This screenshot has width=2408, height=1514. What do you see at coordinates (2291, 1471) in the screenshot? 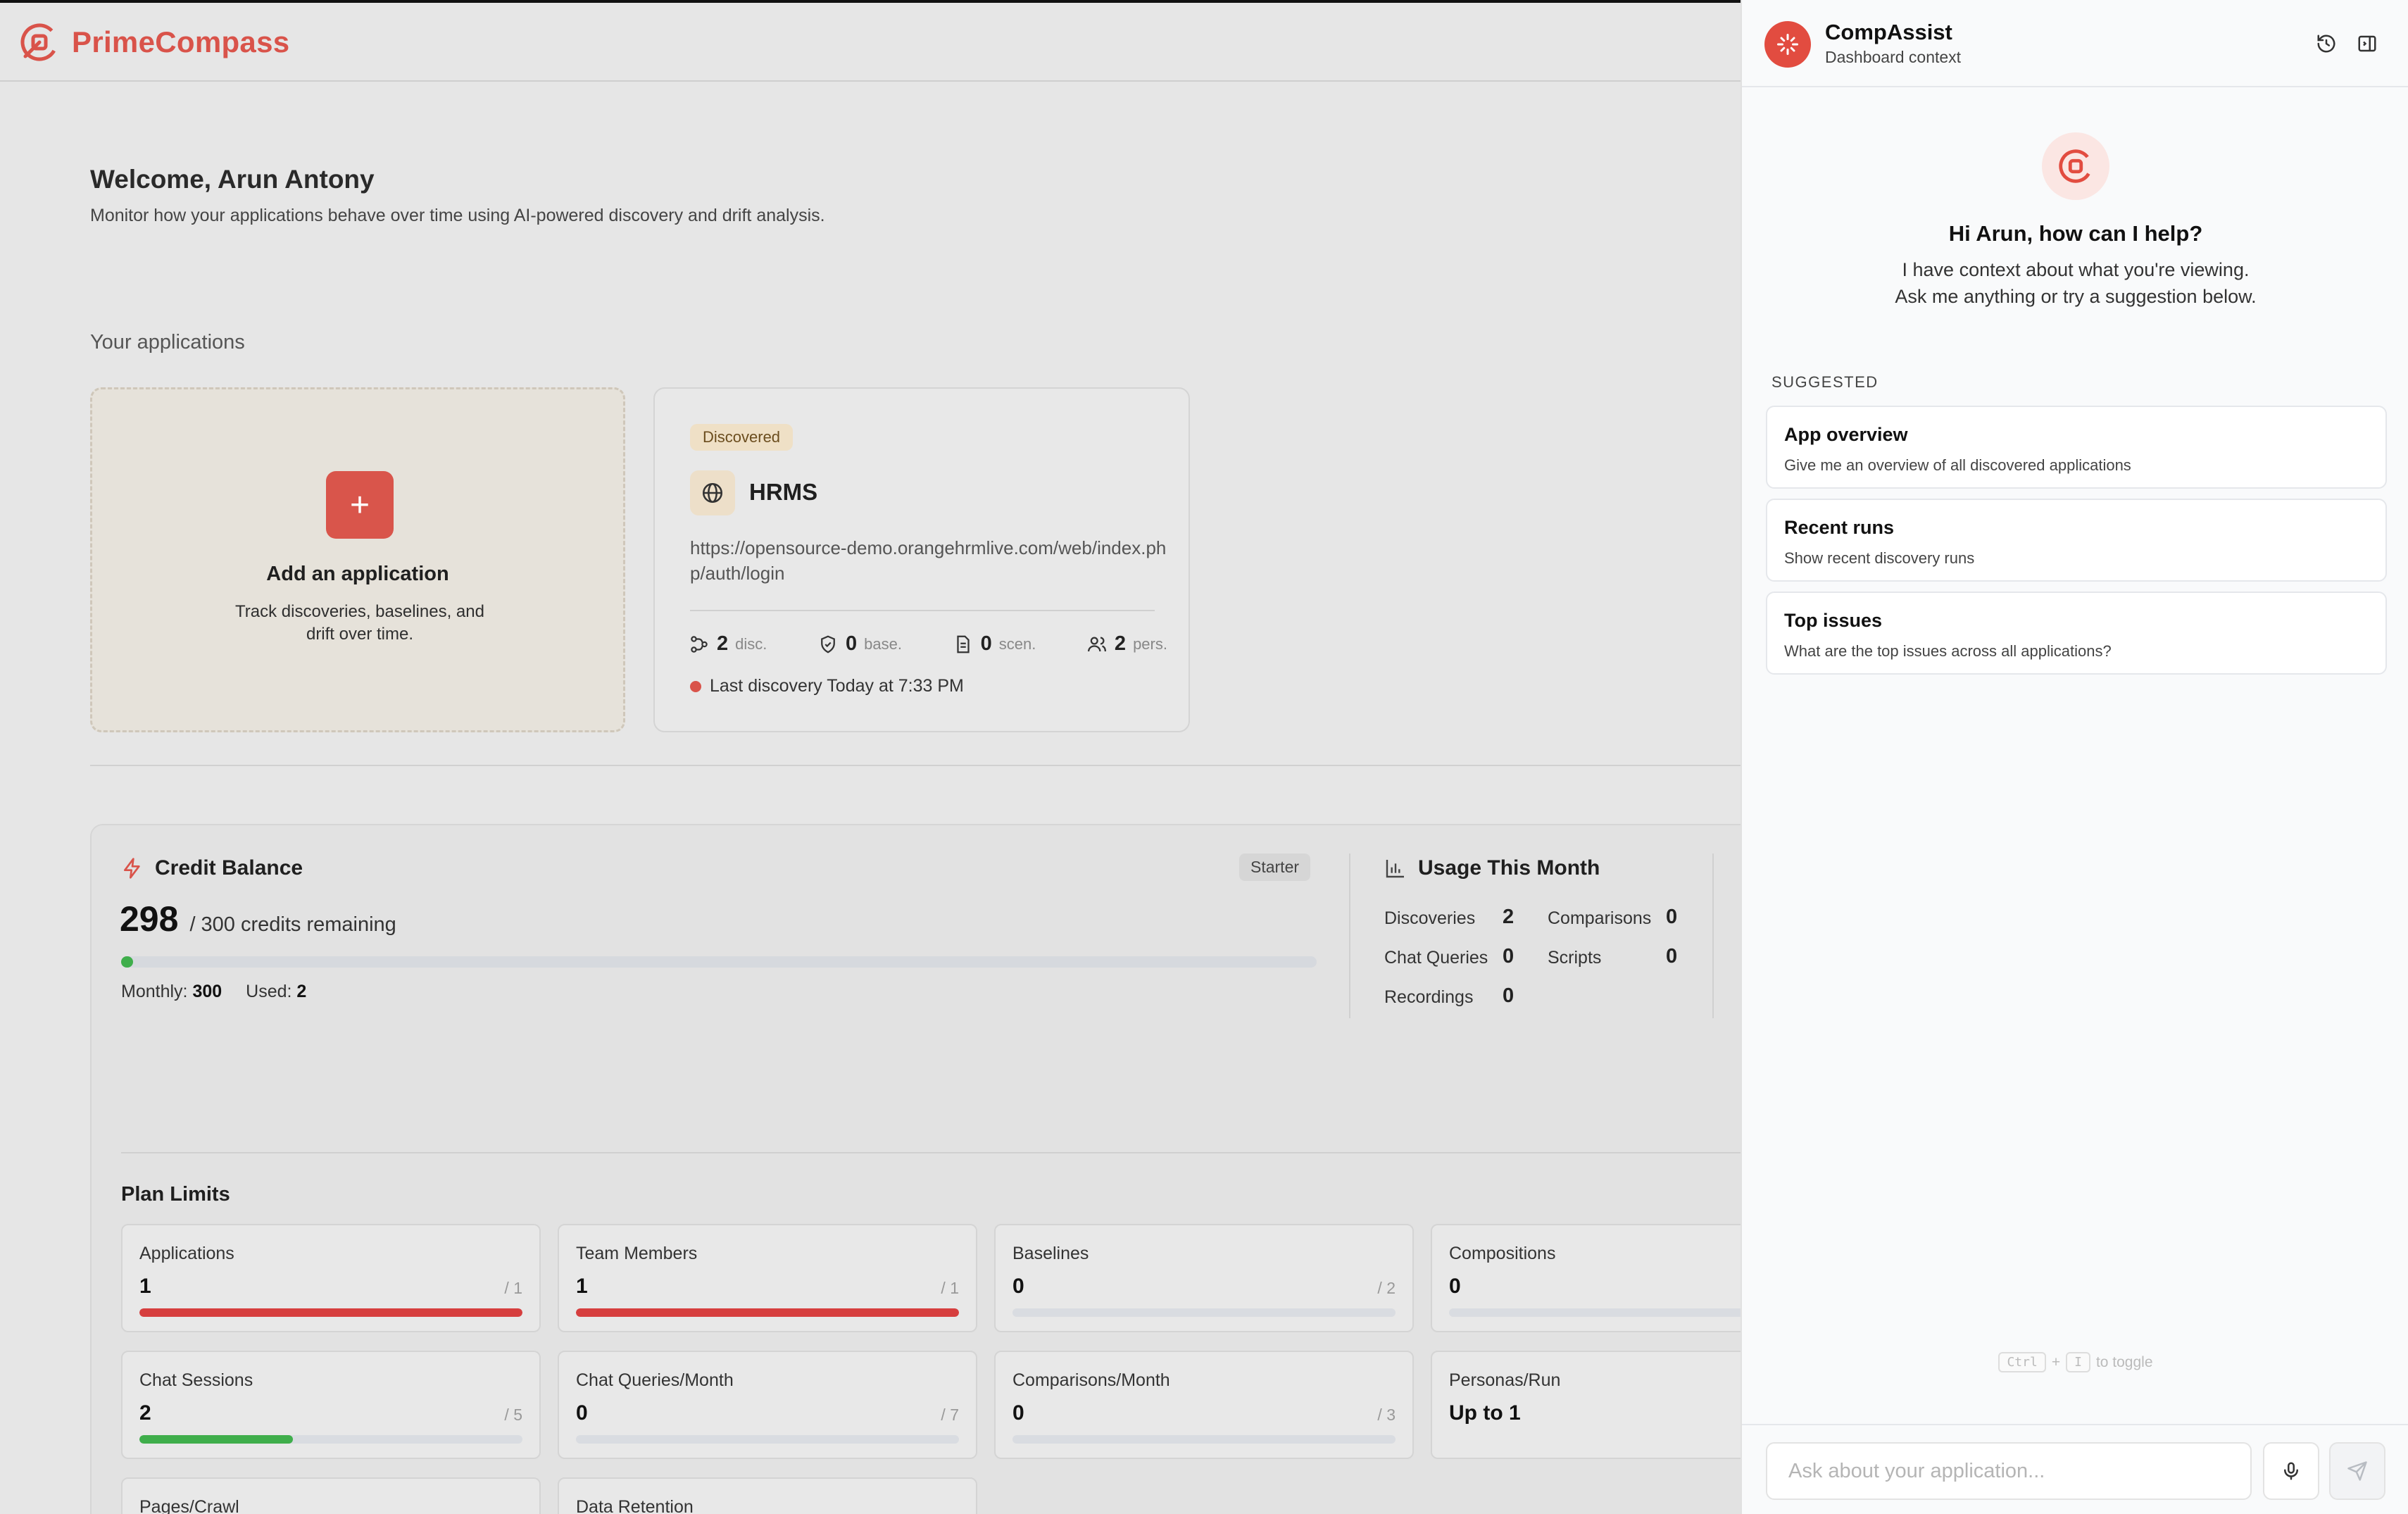
I see `microphone-button` at bounding box center [2291, 1471].